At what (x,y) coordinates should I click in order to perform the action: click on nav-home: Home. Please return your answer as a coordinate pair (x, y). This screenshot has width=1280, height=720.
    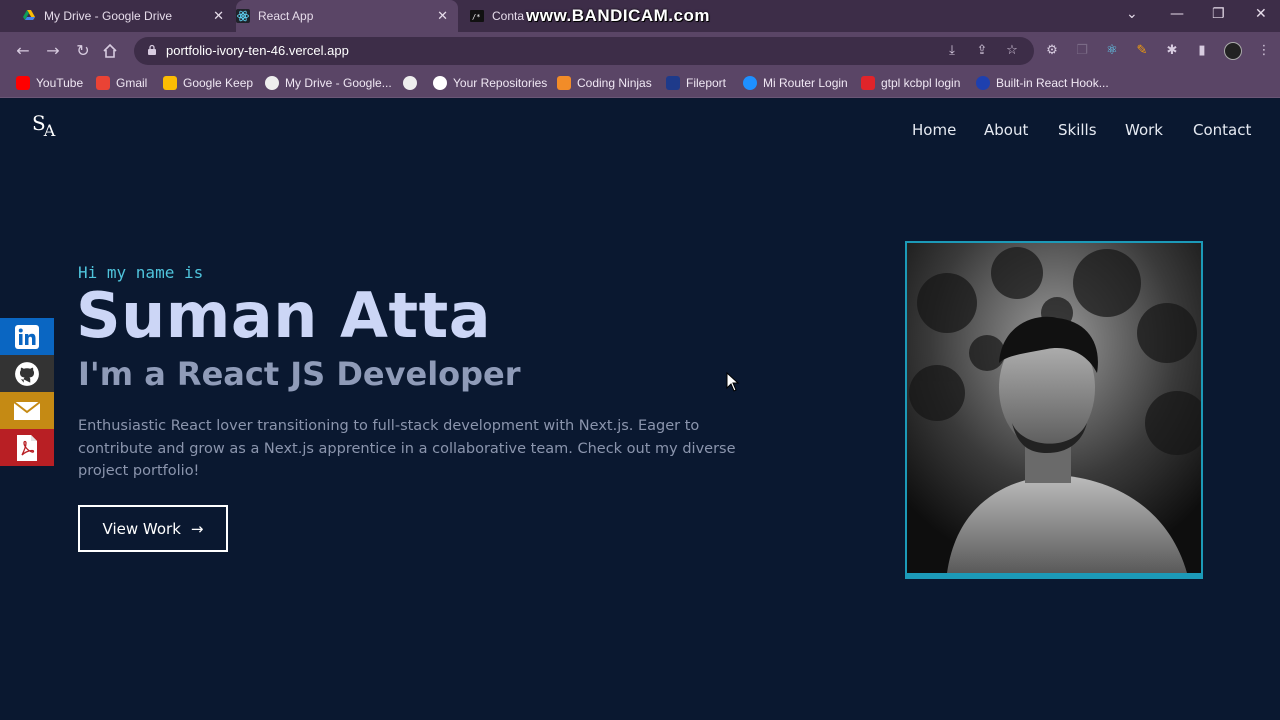
    Looking at the image, I should click on (934, 130).